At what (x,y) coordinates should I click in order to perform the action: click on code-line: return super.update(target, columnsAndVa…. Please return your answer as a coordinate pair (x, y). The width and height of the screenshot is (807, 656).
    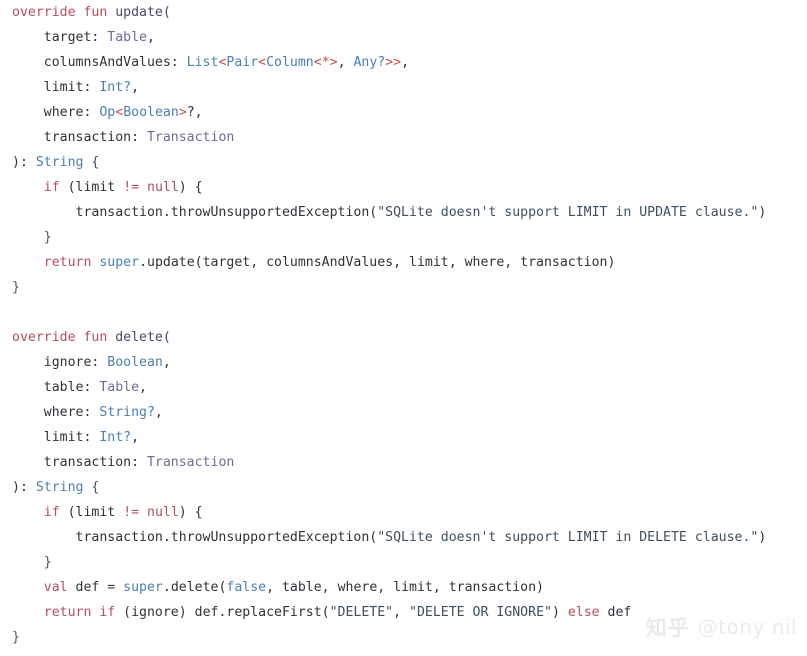
    Looking at the image, I should click on (403, 262).